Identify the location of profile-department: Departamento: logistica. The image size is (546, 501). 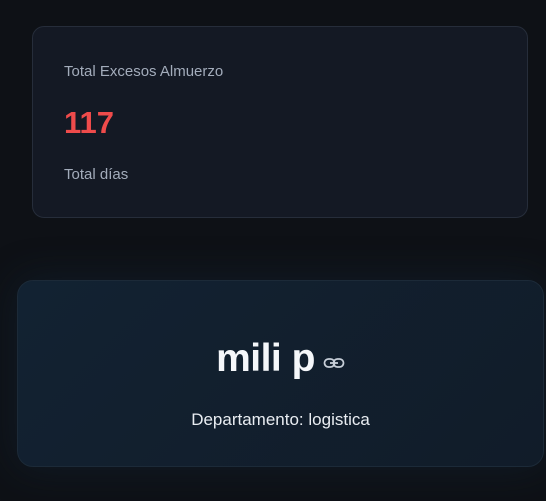
(280, 419).